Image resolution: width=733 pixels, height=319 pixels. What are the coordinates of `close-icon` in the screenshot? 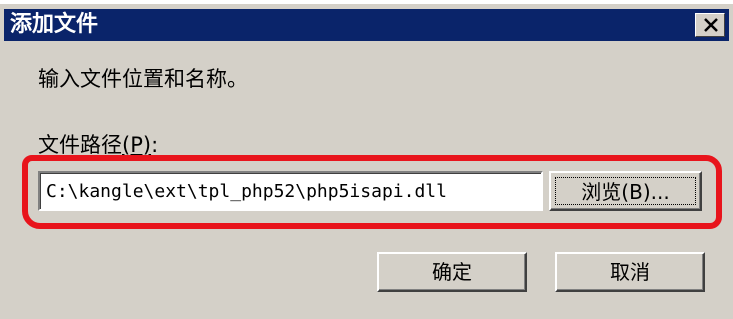 It's located at (711, 25).